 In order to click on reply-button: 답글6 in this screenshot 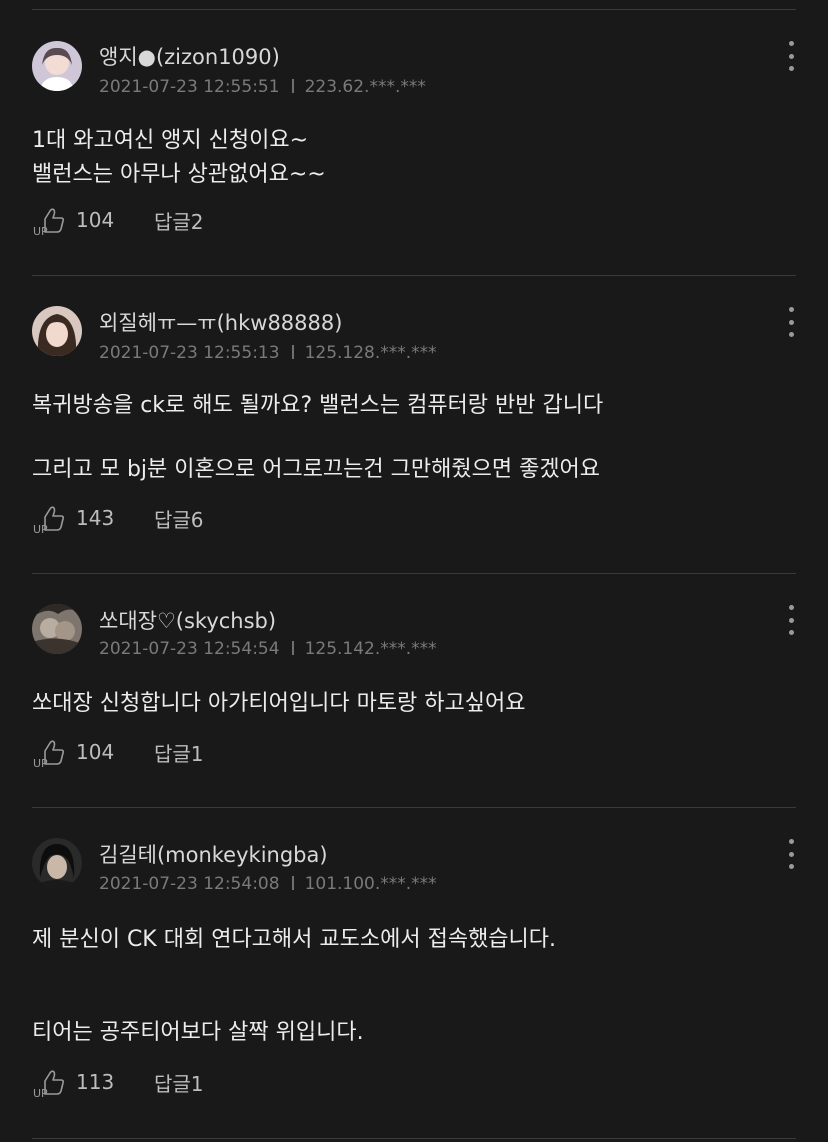, I will do `click(179, 518)`.